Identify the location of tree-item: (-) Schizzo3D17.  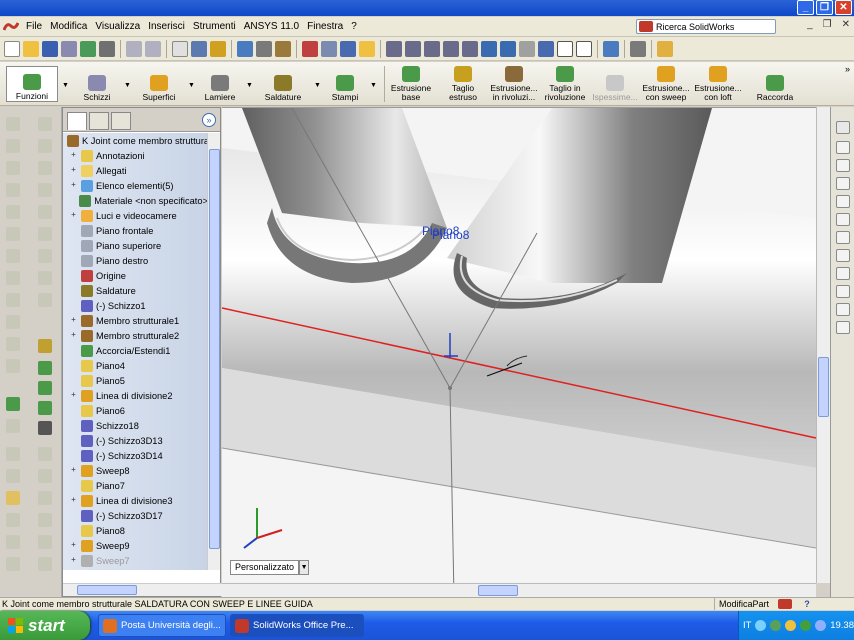
(135, 515).